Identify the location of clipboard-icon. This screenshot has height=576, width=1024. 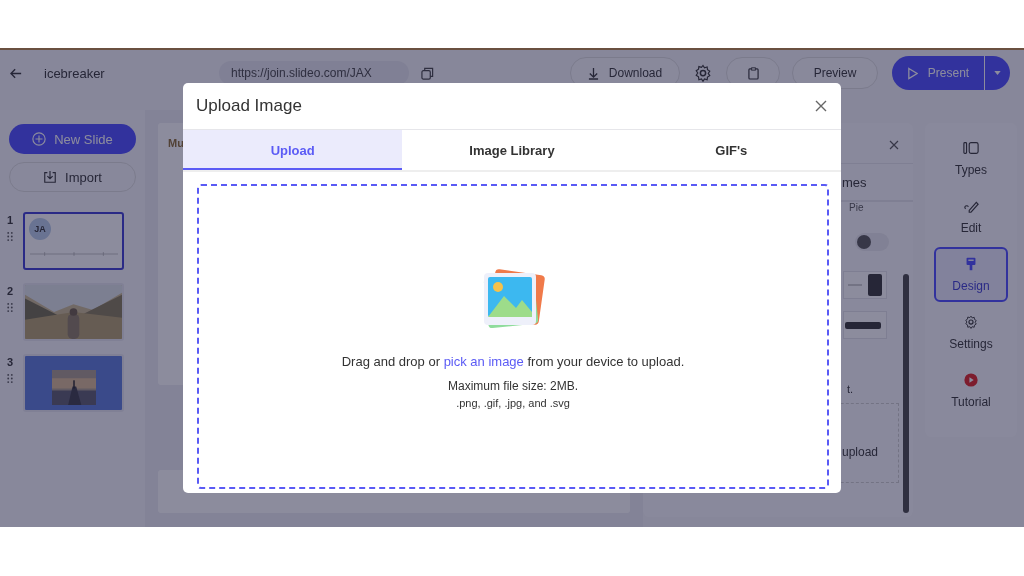
(753, 73).